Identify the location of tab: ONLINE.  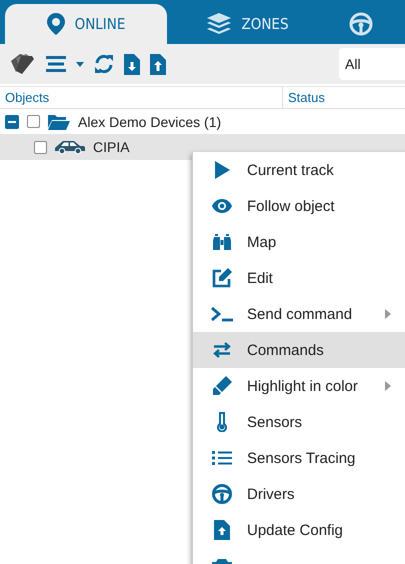
(86, 24).